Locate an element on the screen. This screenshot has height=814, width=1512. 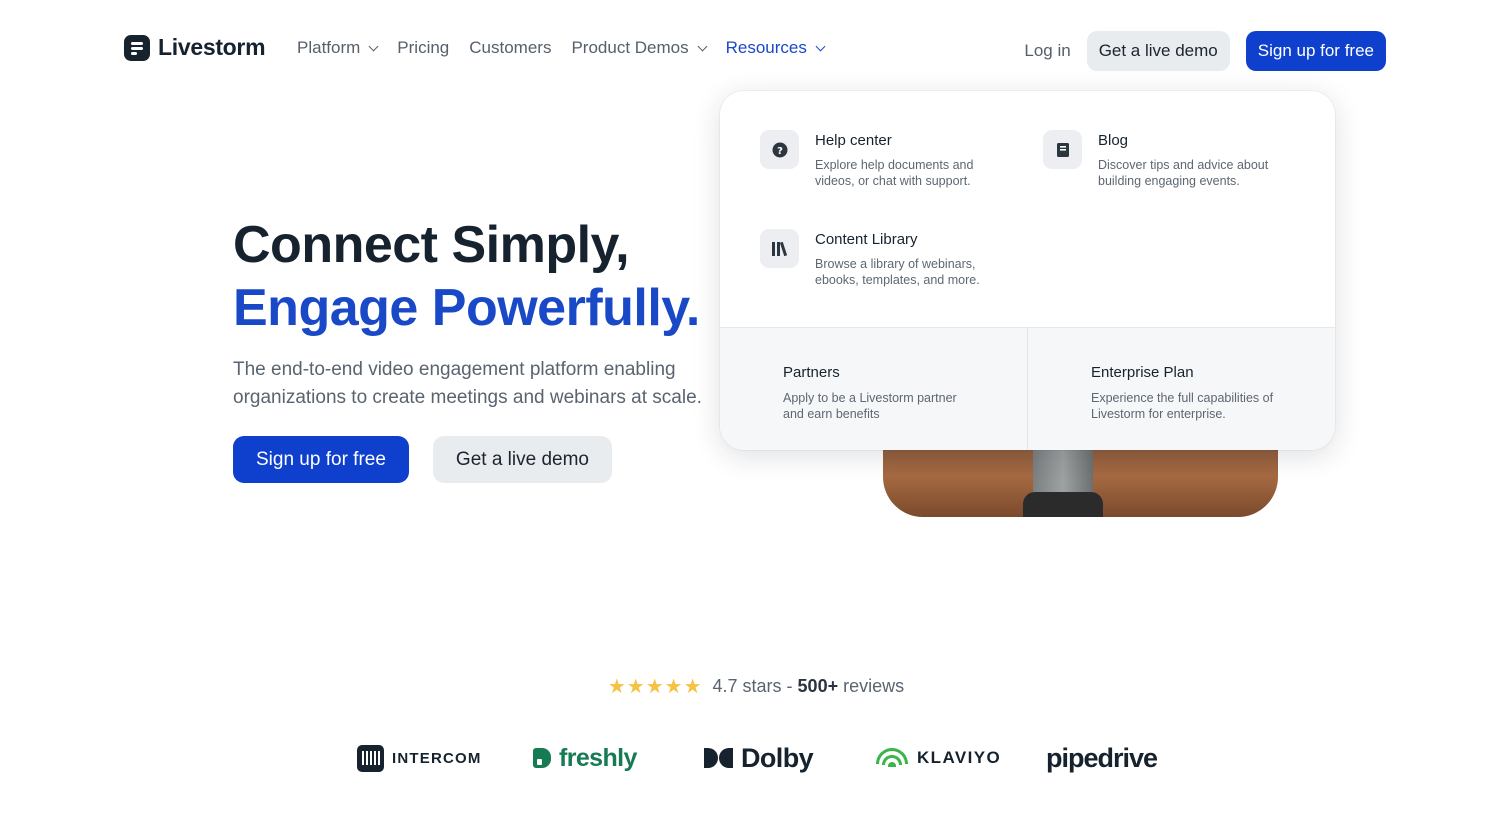
nav-customers-label: Customers is located at coordinates (510, 47).